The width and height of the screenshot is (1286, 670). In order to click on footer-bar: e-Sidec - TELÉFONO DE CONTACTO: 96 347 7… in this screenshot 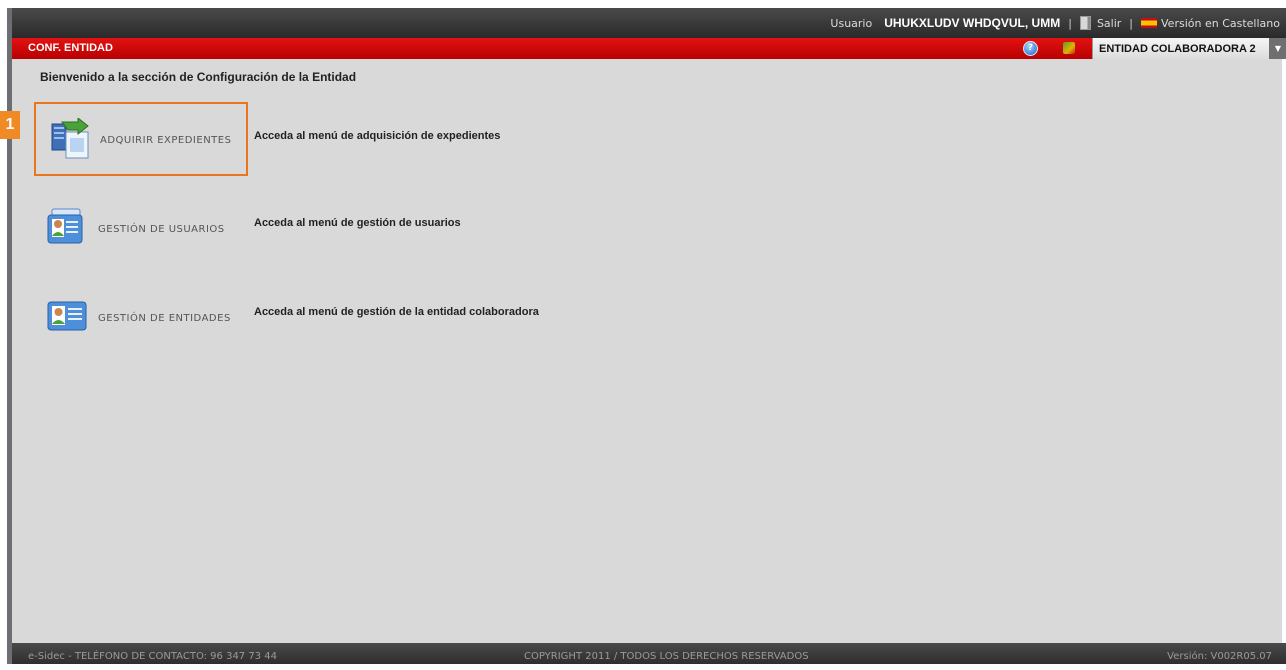, I will do `click(649, 653)`.